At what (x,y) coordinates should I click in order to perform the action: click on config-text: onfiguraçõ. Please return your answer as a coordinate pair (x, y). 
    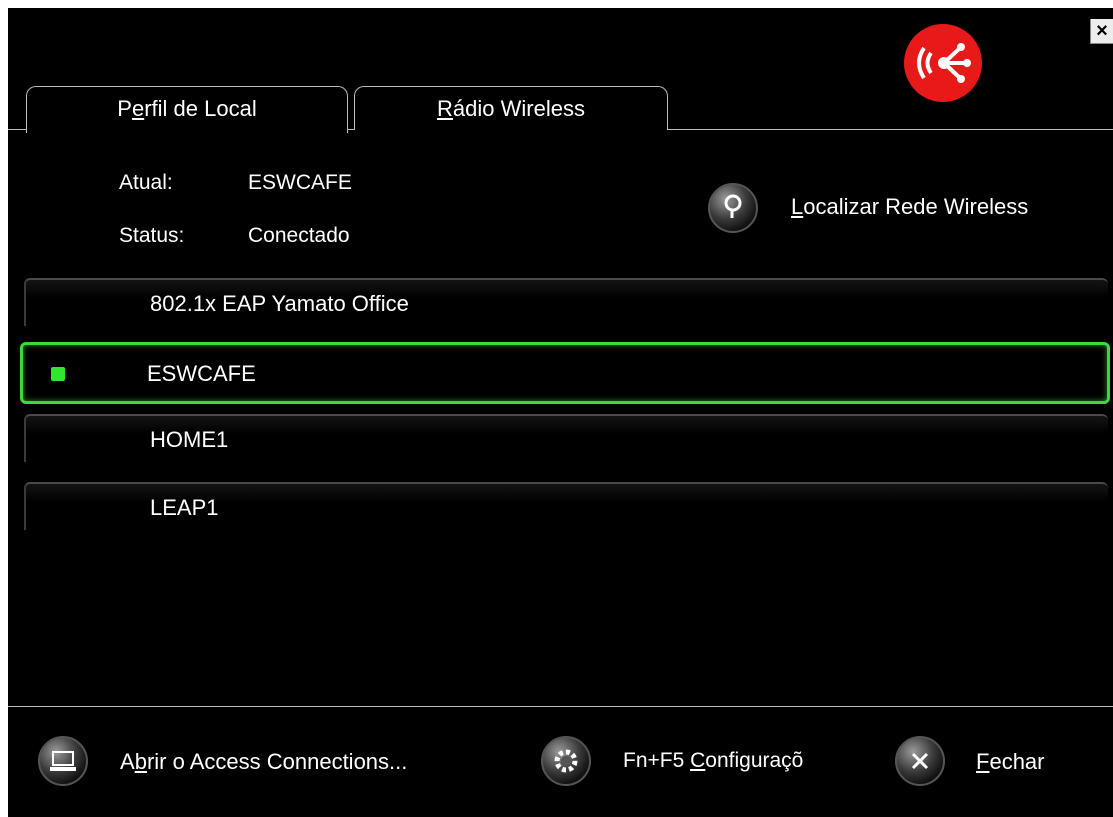
    Looking at the image, I should click on (754, 760).